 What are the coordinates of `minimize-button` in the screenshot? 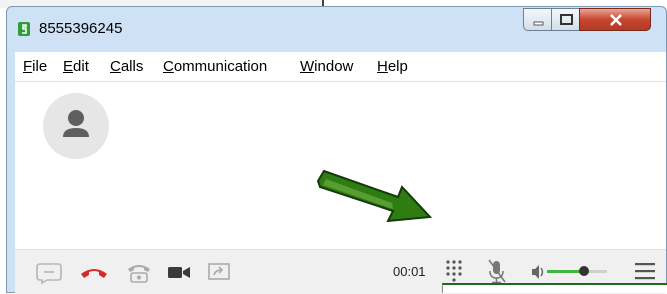 It's located at (537, 19).